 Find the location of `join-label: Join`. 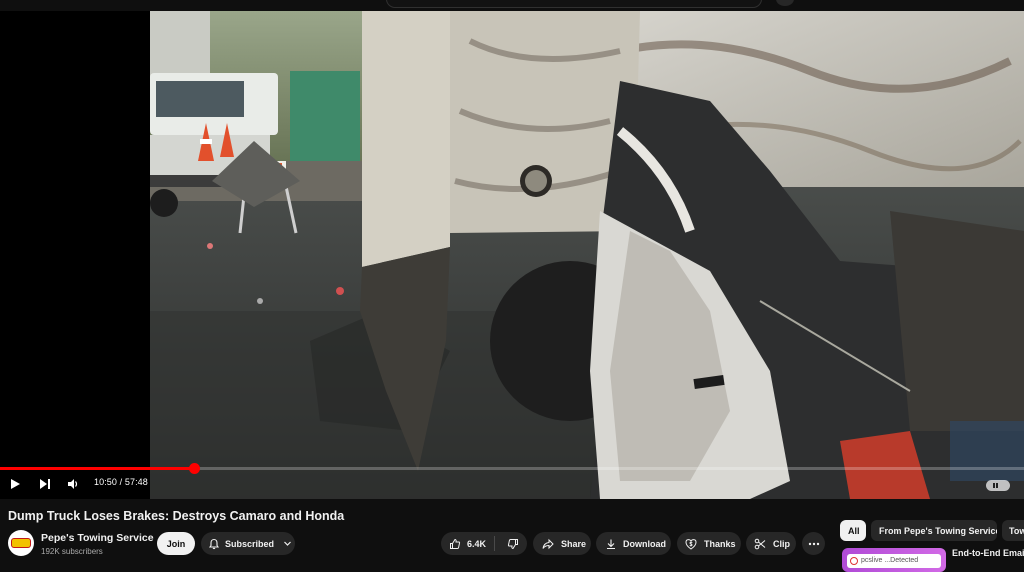

join-label: Join is located at coordinates (176, 543).